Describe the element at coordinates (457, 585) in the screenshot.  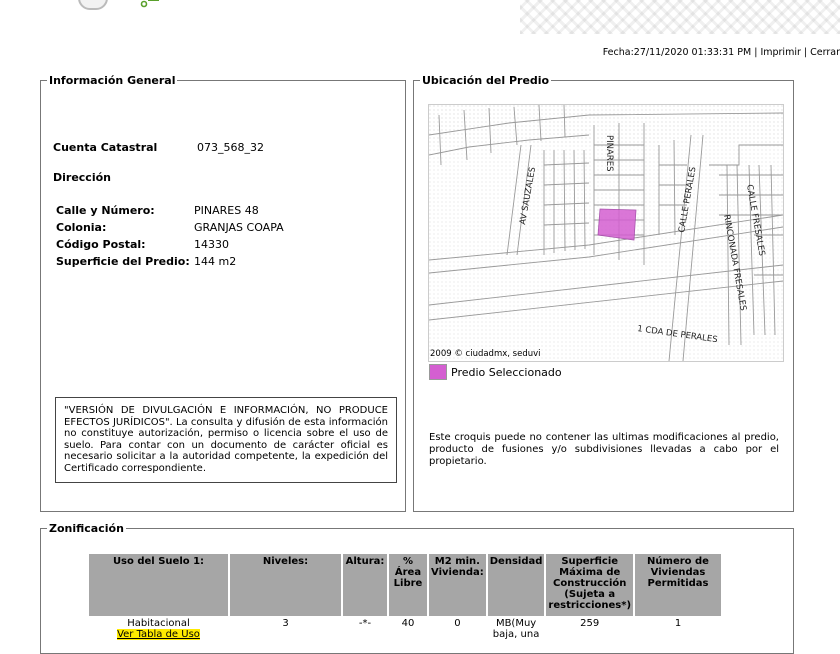
I see `col-m2-min: M2 min. Vivienda:` at that location.